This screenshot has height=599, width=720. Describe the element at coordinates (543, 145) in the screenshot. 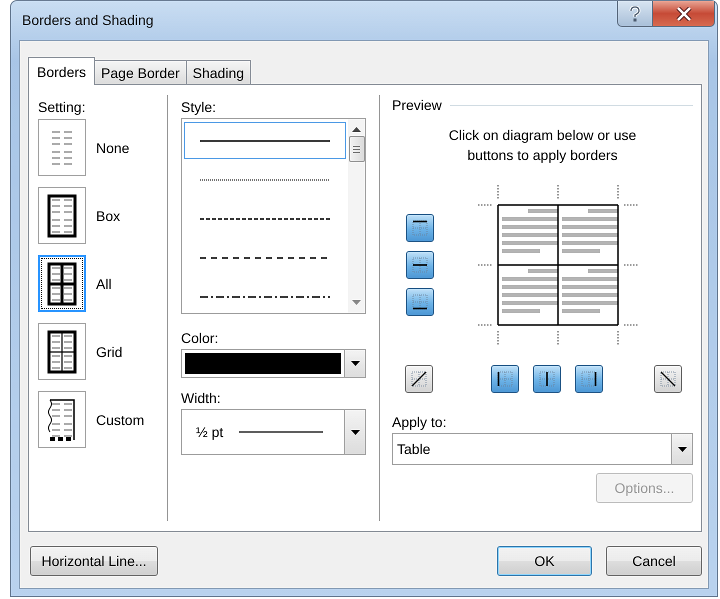

I see `preview-instructions: Click on diagram below or use buttons to apply borders` at that location.